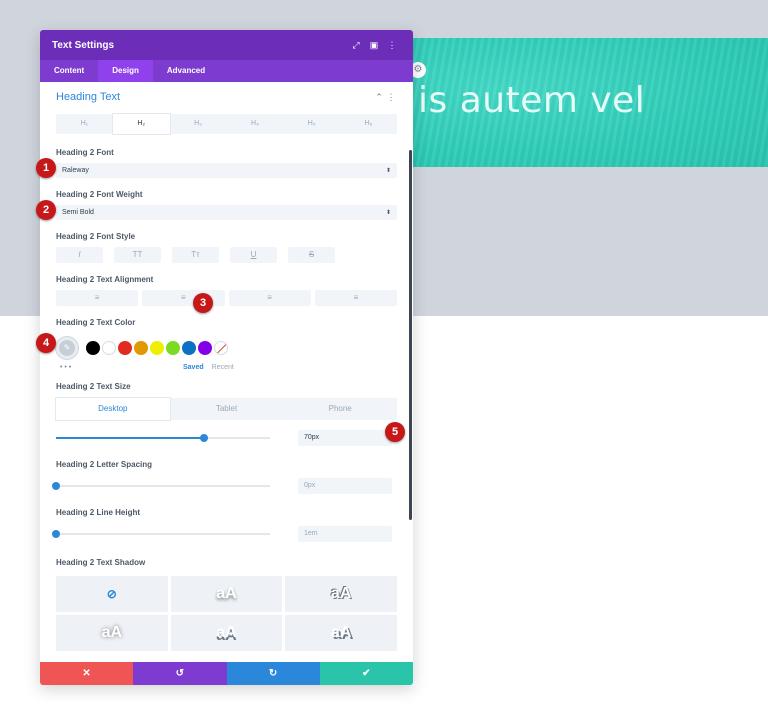 Image resolution: width=768 pixels, height=719 pixels. Describe the element at coordinates (345, 534) in the screenshot. I see `line-height-input: 1em` at that location.